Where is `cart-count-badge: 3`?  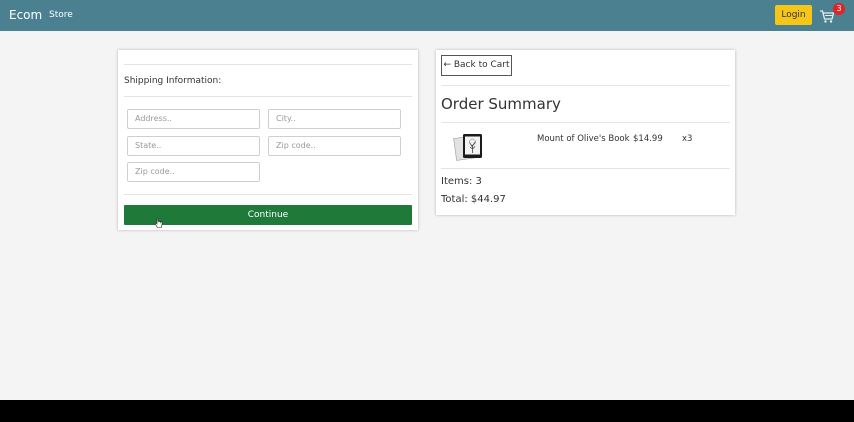
cart-count-badge: 3 is located at coordinates (839, 9).